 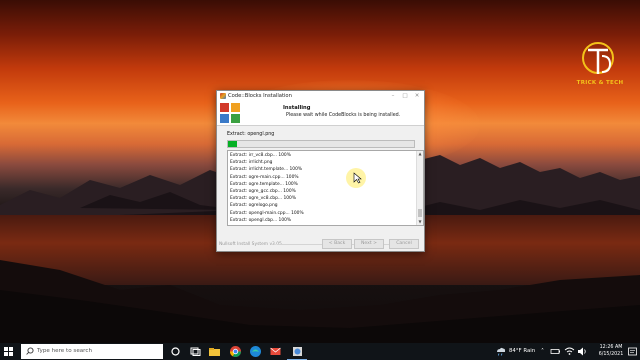 I want to click on trick-tech-logo-icon, so click(x=598, y=58).